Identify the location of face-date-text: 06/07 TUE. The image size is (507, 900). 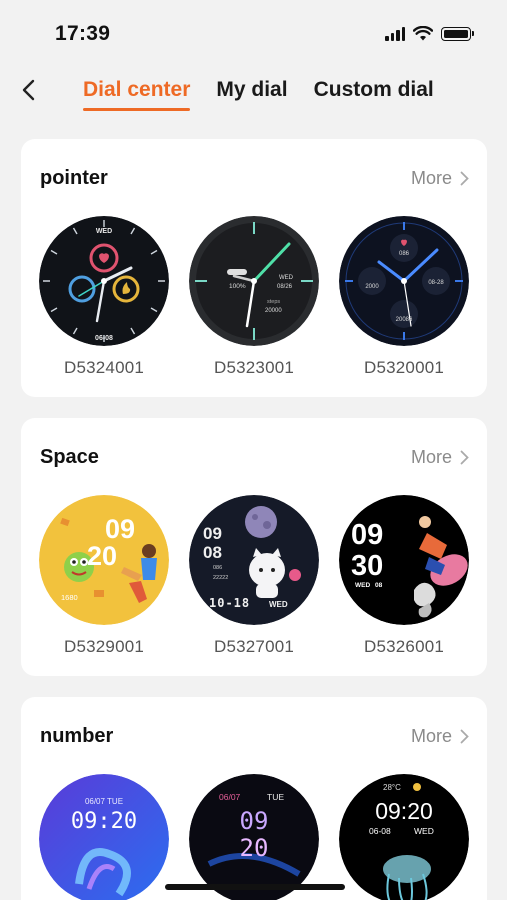
(104, 801).